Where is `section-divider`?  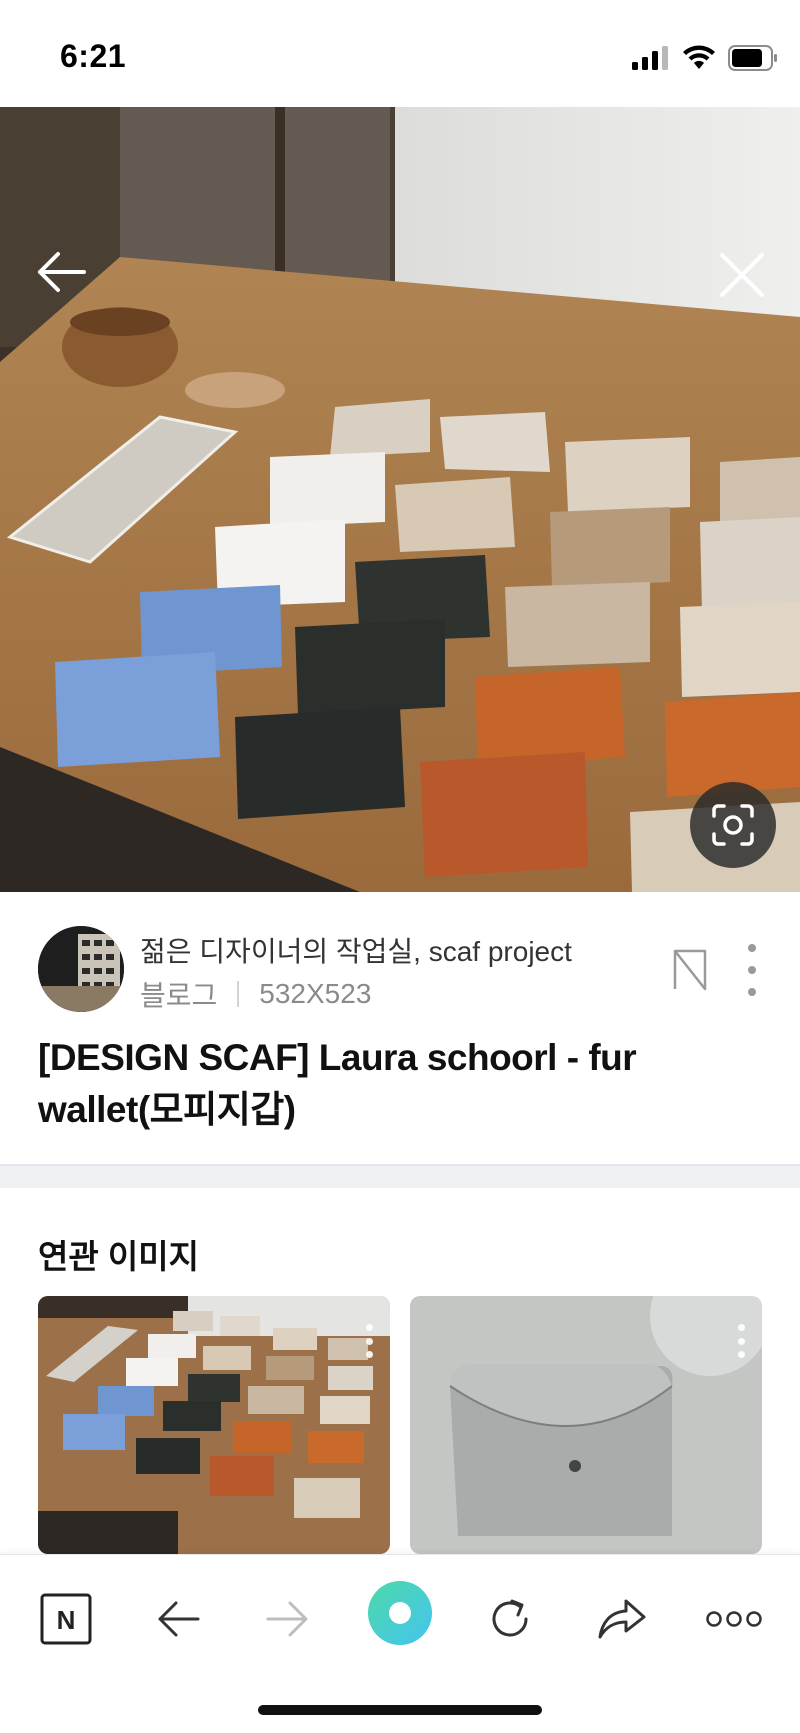
section-divider is located at coordinates (400, 1176).